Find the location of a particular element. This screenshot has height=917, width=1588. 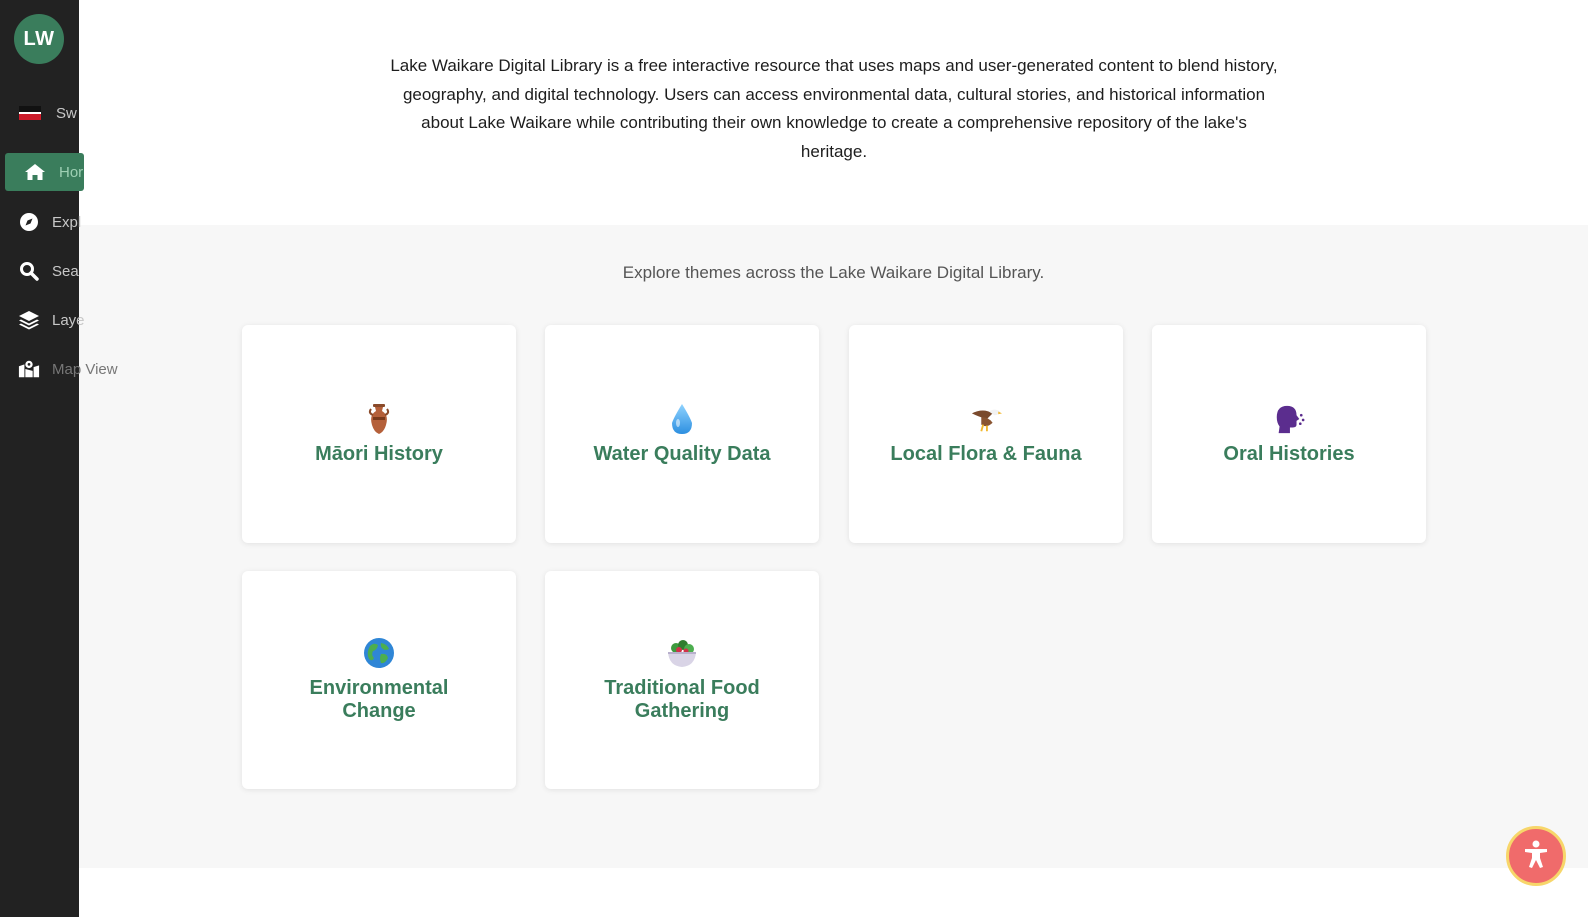

theme-card-title: Oral Histories is located at coordinates (1289, 453).